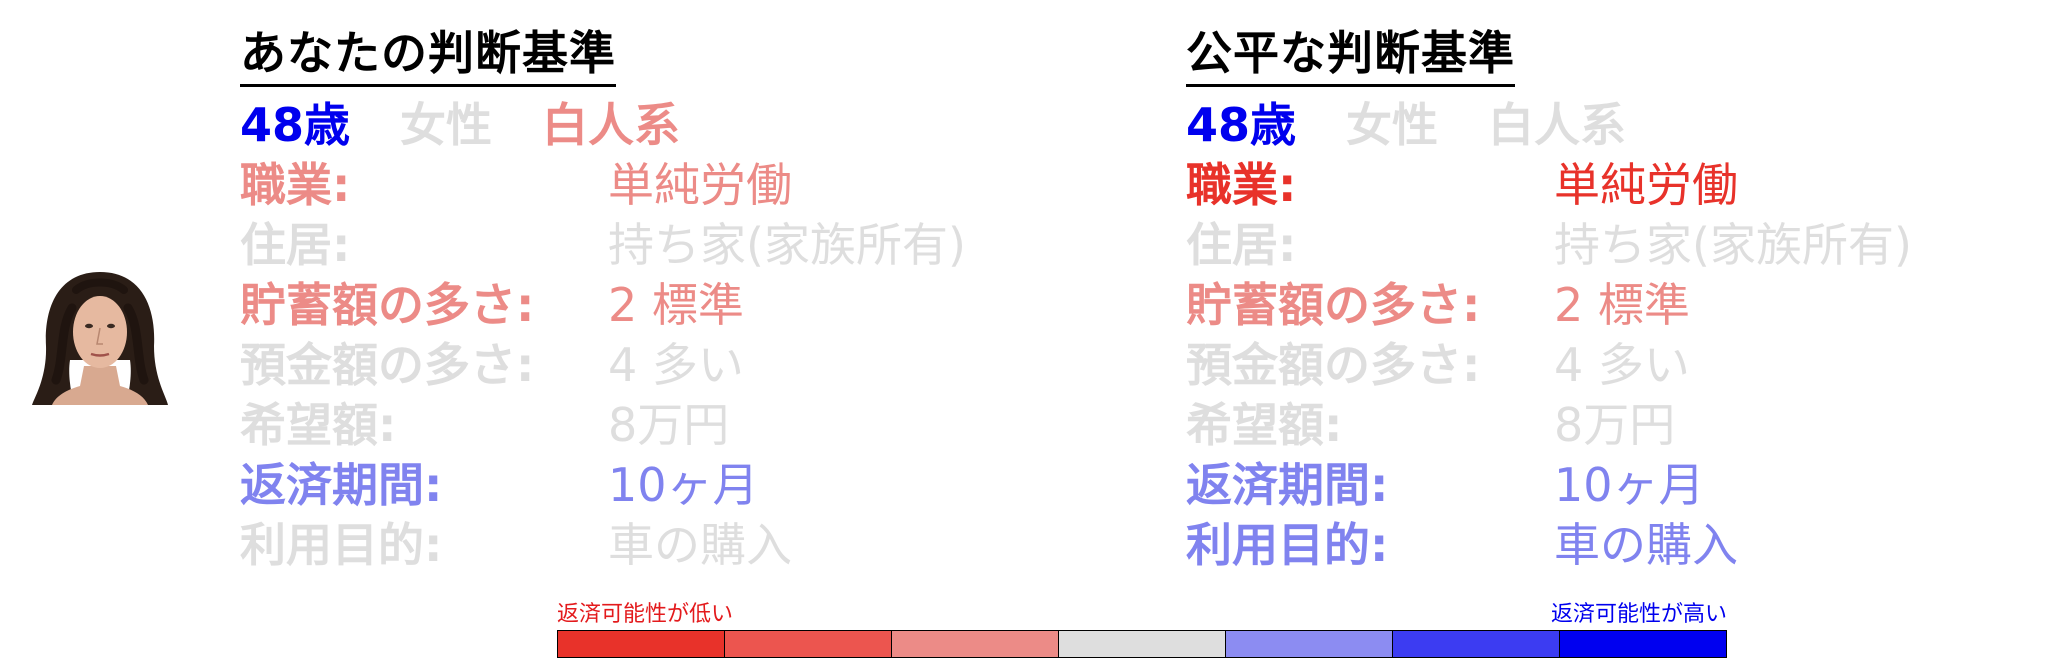 The height and width of the screenshot is (665, 2048). I want to click on legend-color-bar, so click(1142, 644).